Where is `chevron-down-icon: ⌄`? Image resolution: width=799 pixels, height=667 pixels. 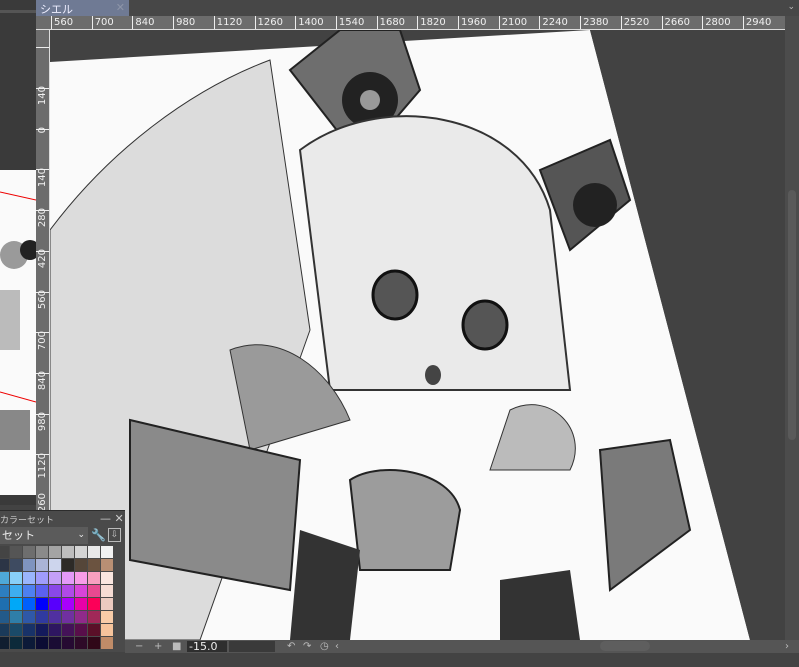
chevron-down-icon: ⌄ is located at coordinates (791, 7).